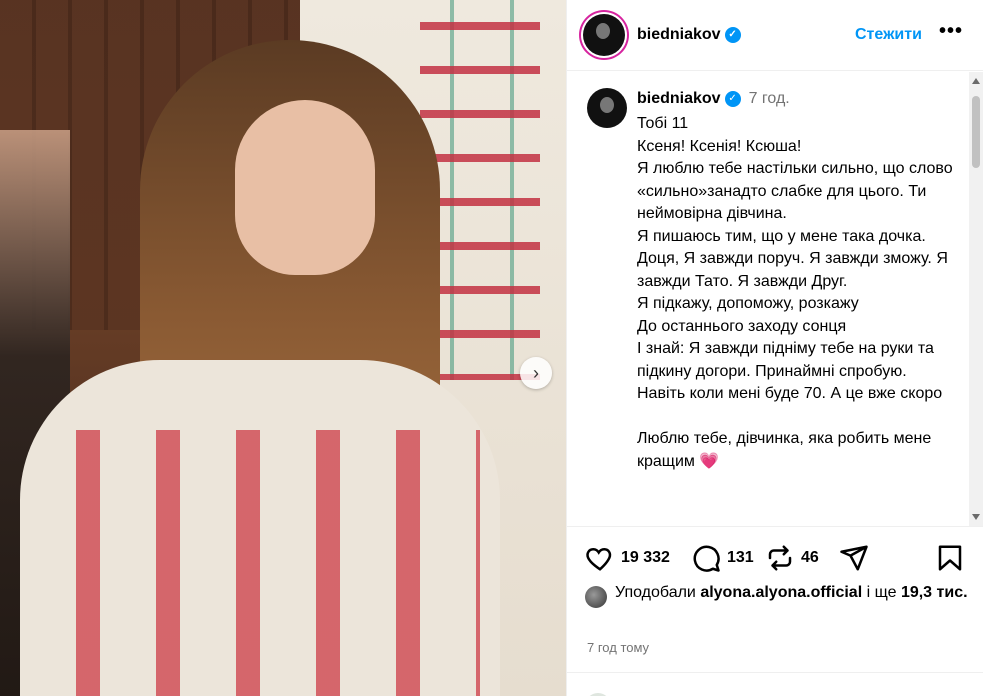 The image size is (983, 696). I want to click on chevron-right-icon: ›, so click(536, 372).